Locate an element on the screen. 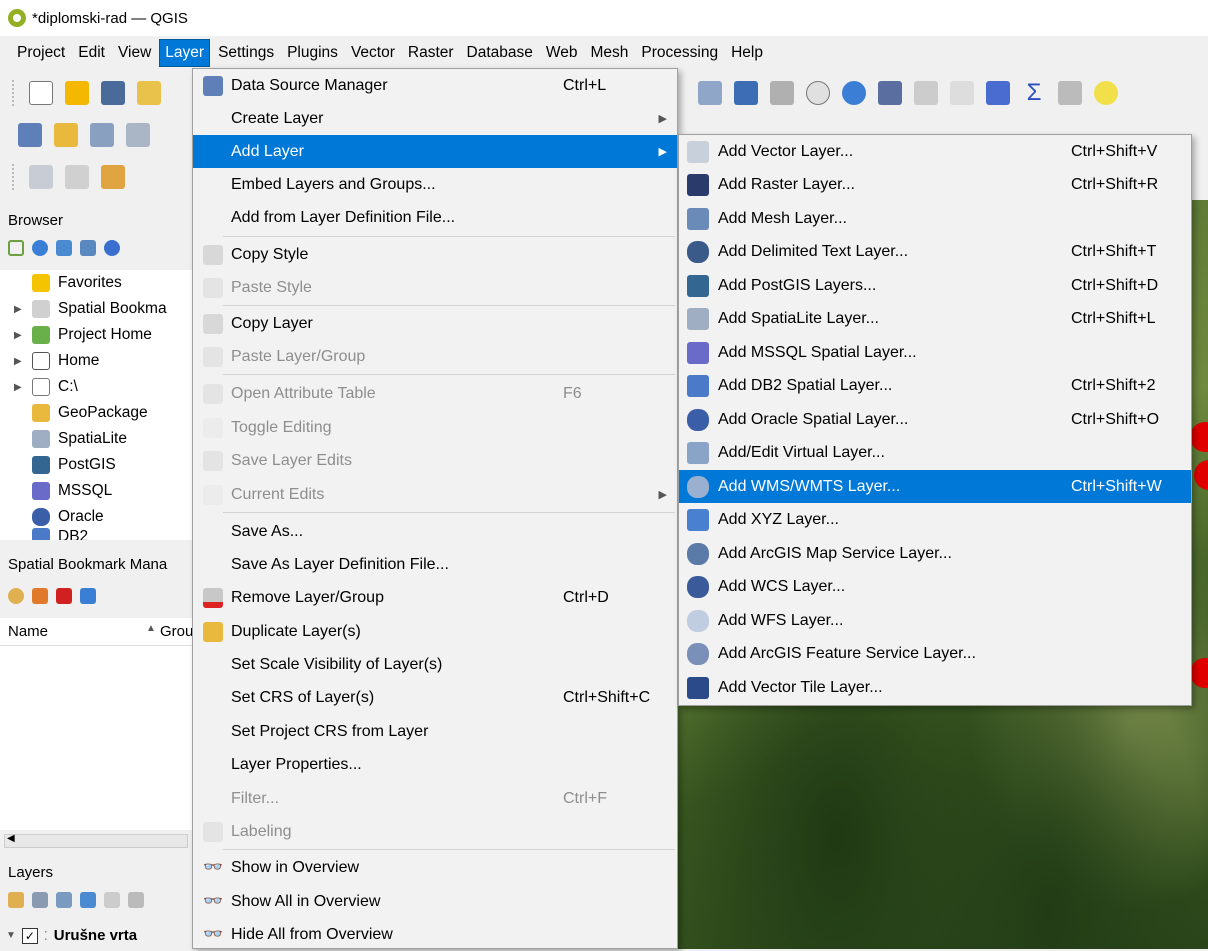 The image size is (1208, 951). identify-icon is located at coordinates (890, 93).